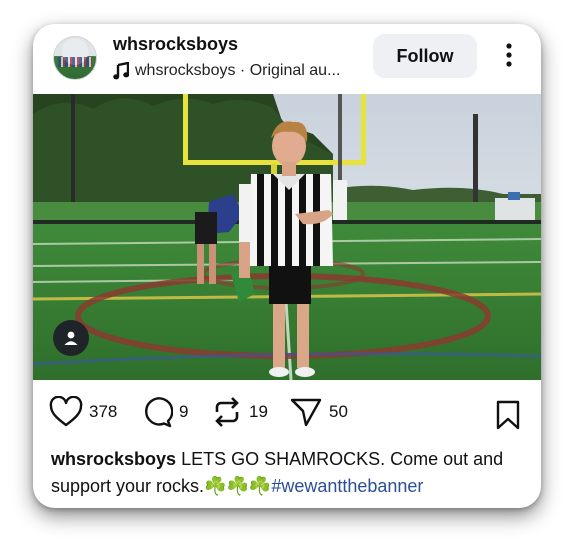 The height and width of the screenshot is (550, 574). What do you see at coordinates (258, 411) in the screenshot?
I see `repost-count: 19` at bounding box center [258, 411].